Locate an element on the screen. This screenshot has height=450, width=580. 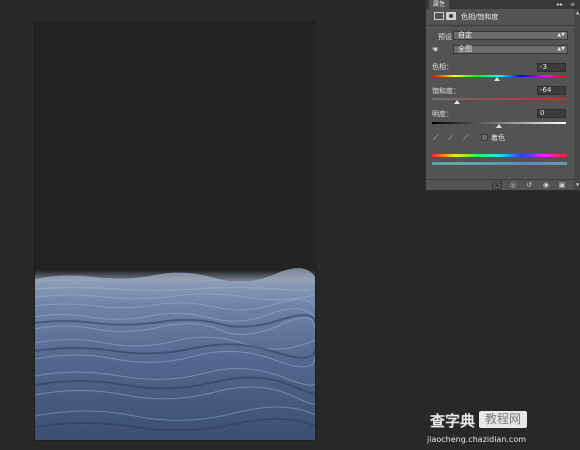
panel-title: 色相/饱和度 is located at coordinates (480, 17).